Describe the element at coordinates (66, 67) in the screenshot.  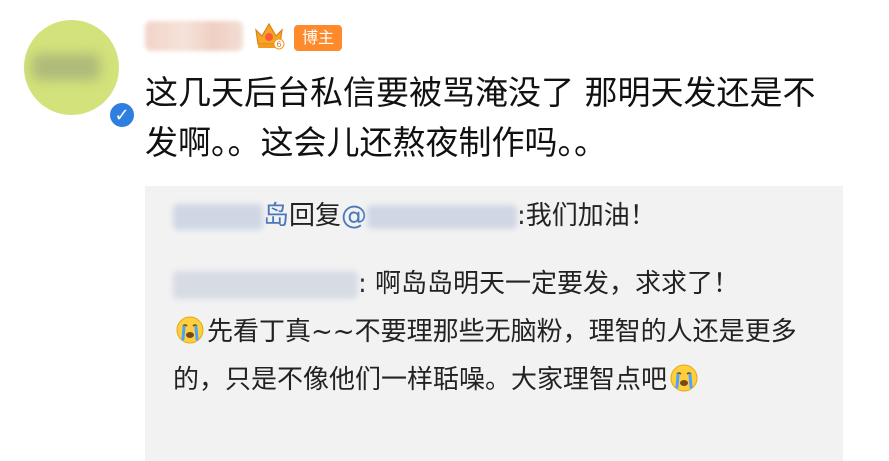
I see `avatar-blurred-name` at that location.